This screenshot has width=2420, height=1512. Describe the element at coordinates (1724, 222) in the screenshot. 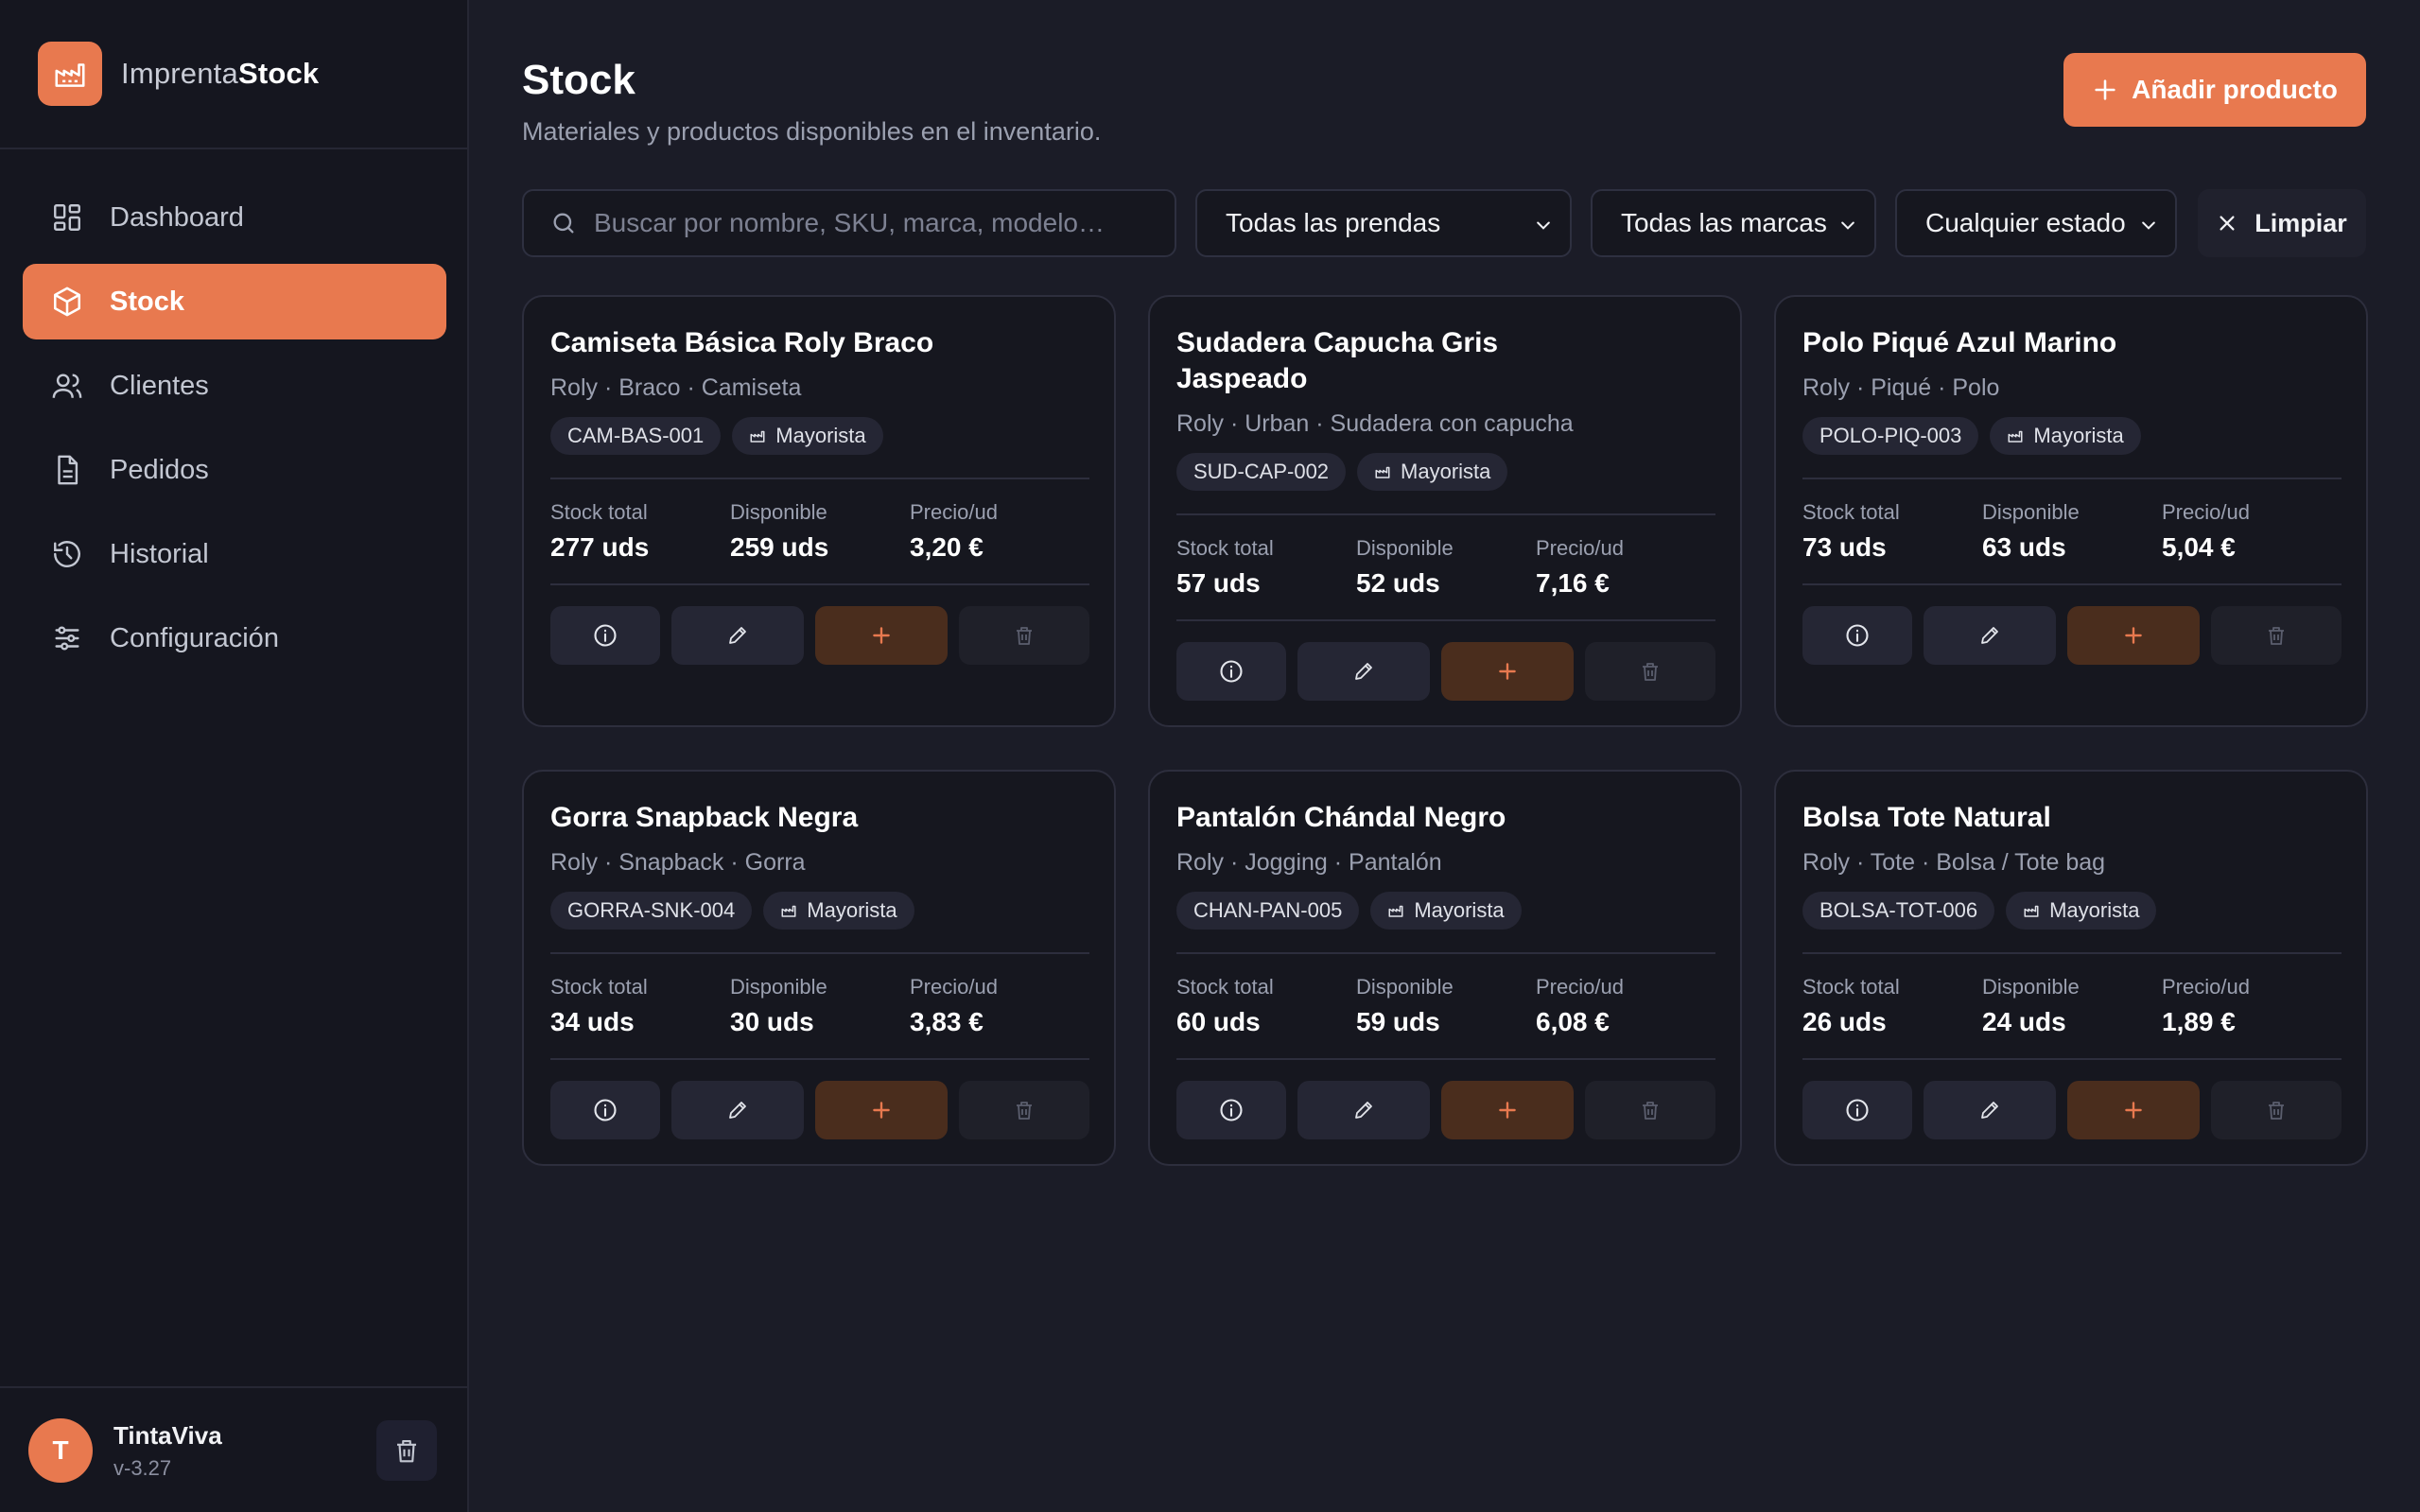

I see `brand-filter-value: Todas las marcas` at that location.